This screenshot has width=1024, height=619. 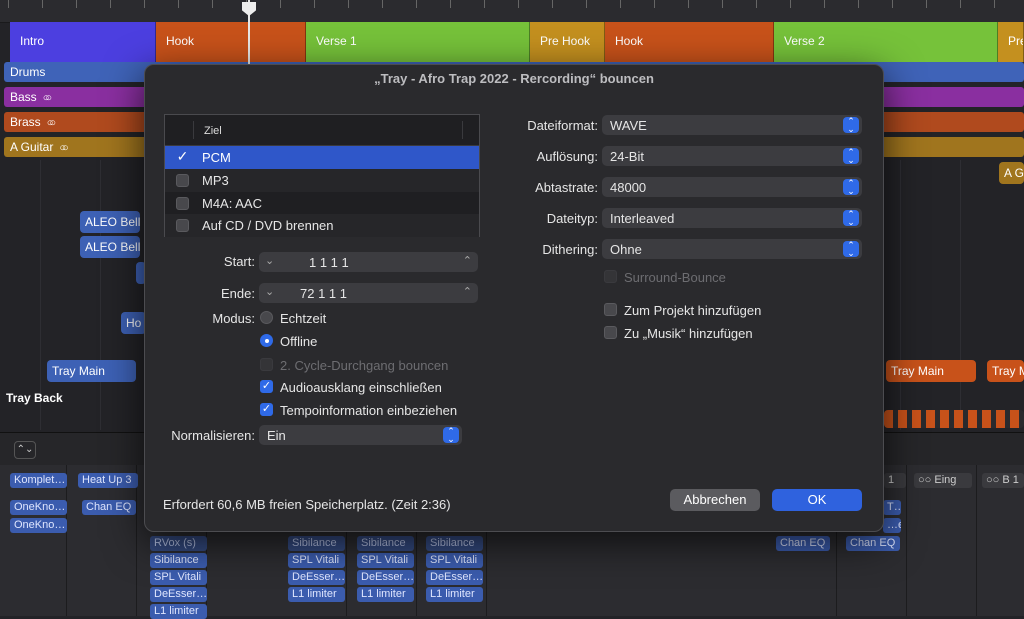 What do you see at coordinates (1003, 480) in the screenshot?
I see `input-b1-button: ○○ B 1` at bounding box center [1003, 480].